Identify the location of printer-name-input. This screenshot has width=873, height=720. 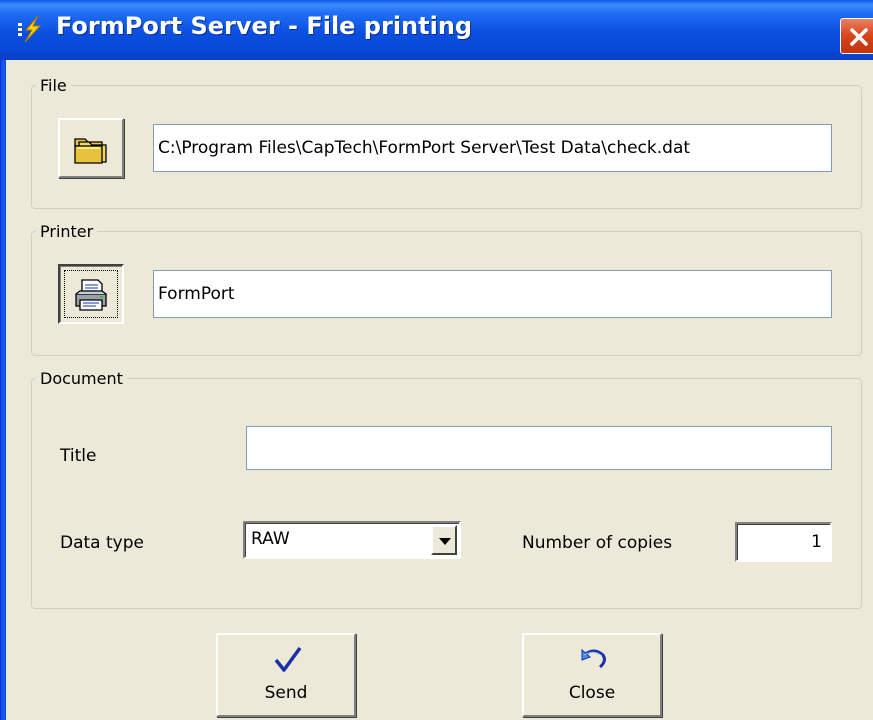
(492, 294).